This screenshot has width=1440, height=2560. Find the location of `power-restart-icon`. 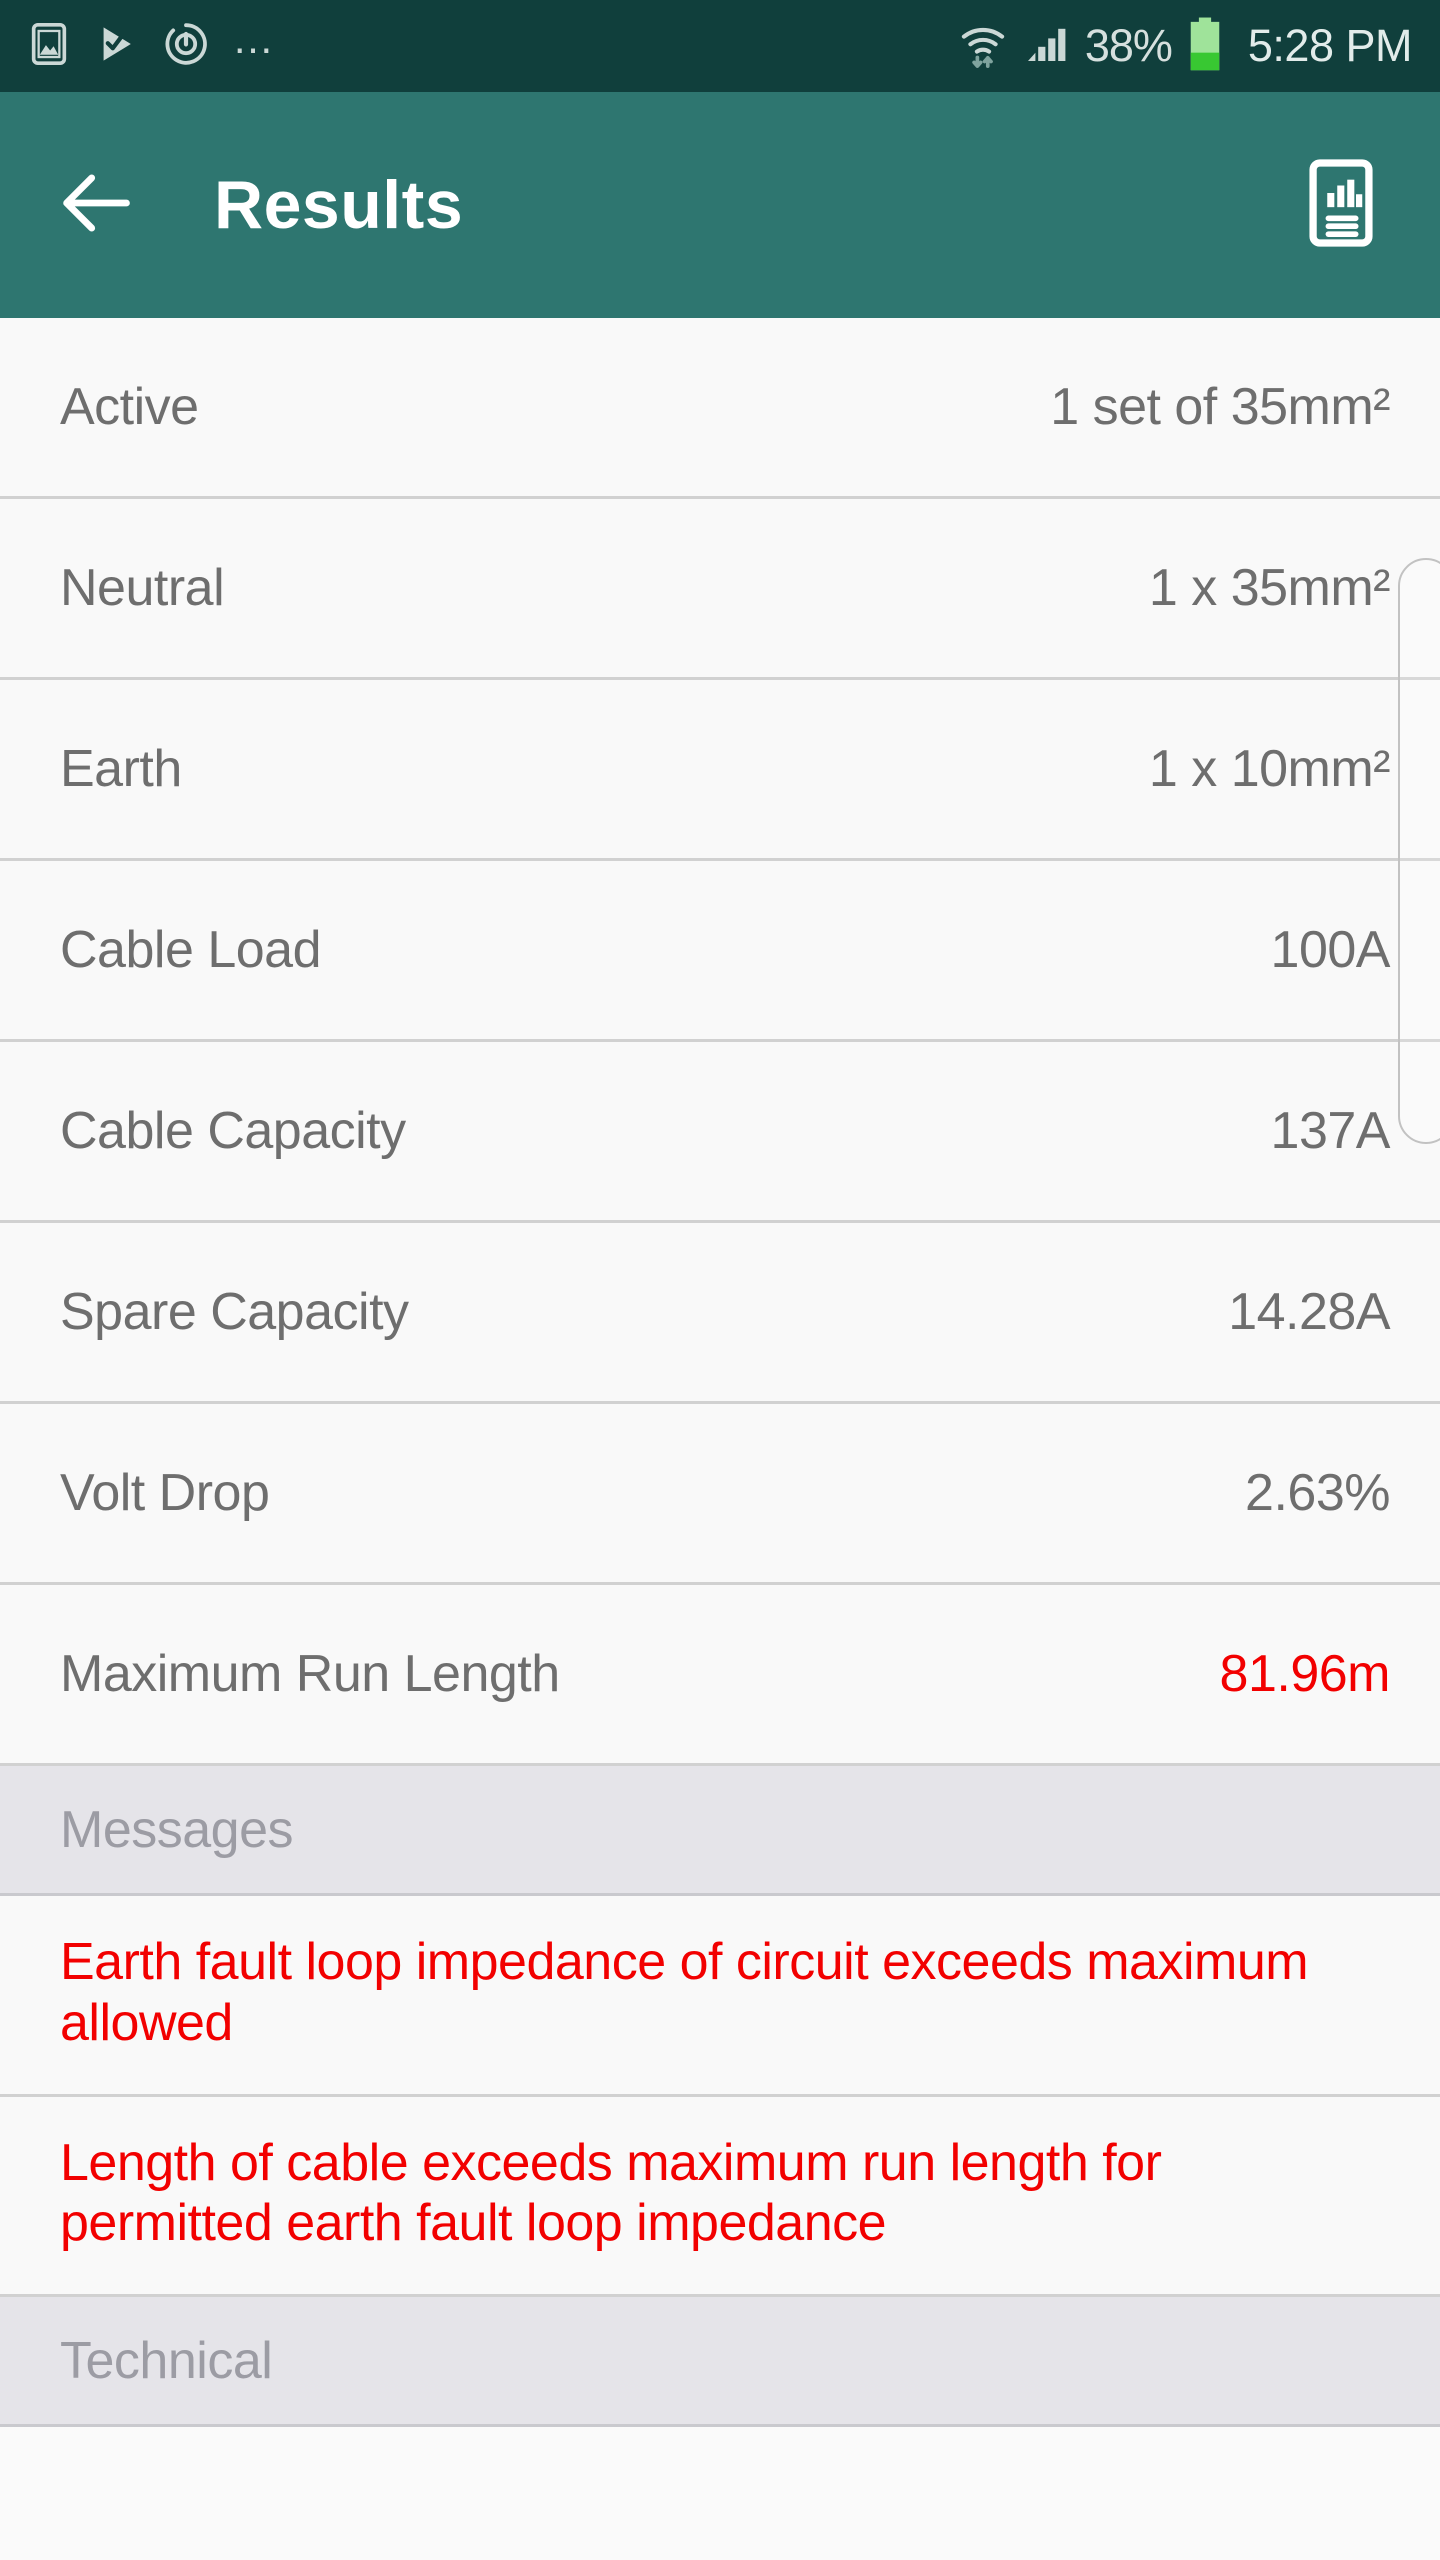

power-restart-icon is located at coordinates (186, 46).